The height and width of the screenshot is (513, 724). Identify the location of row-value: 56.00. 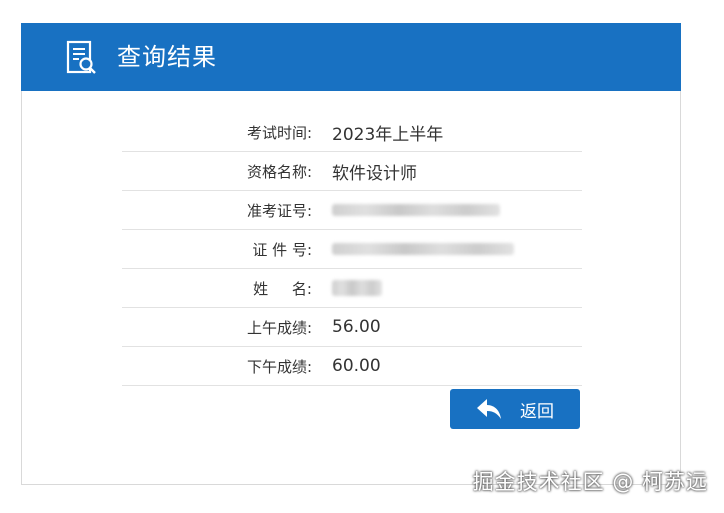
(356, 327).